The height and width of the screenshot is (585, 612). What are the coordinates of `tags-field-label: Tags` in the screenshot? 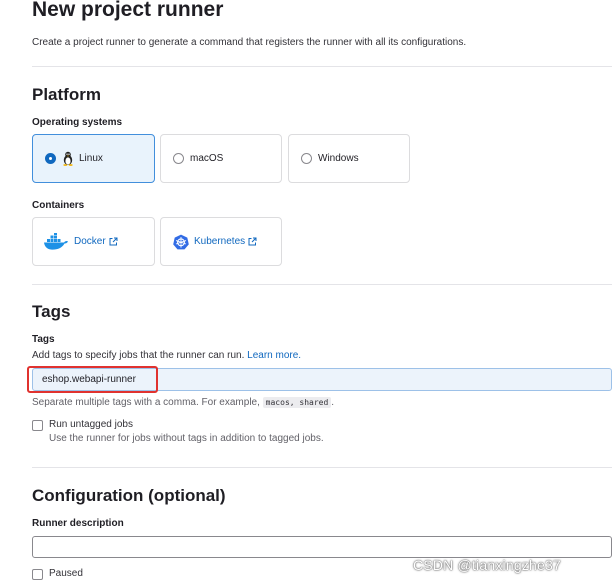 It's located at (43, 339).